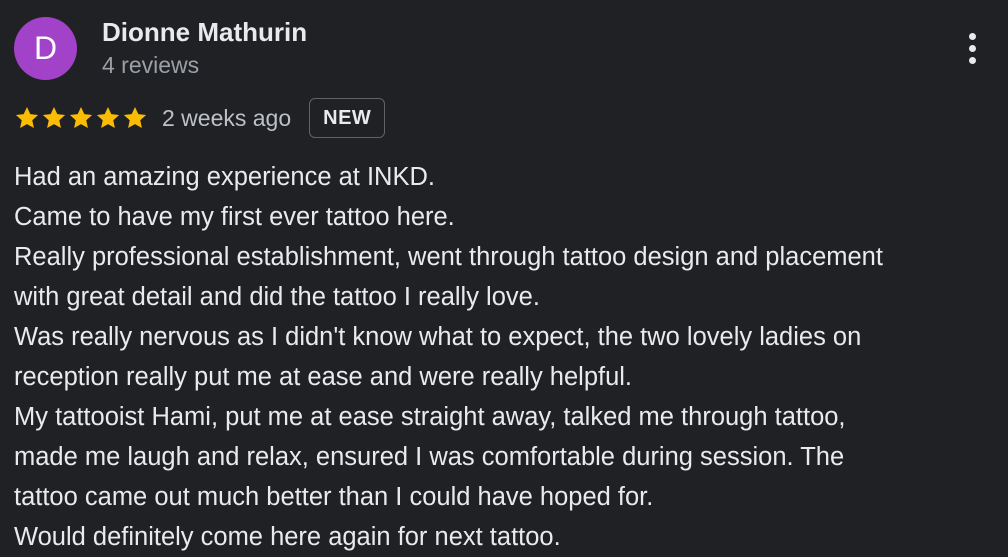 This screenshot has width=1008, height=557. I want to click on rating-row: 2 weeks ago NEW, so click(200, 118).